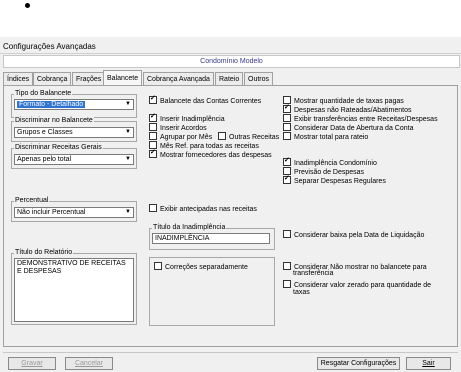 Image resolution: width=461 pixels, height=372 pixels. I want to click on tab-cobranca: Cobrança, so click(52, 78).